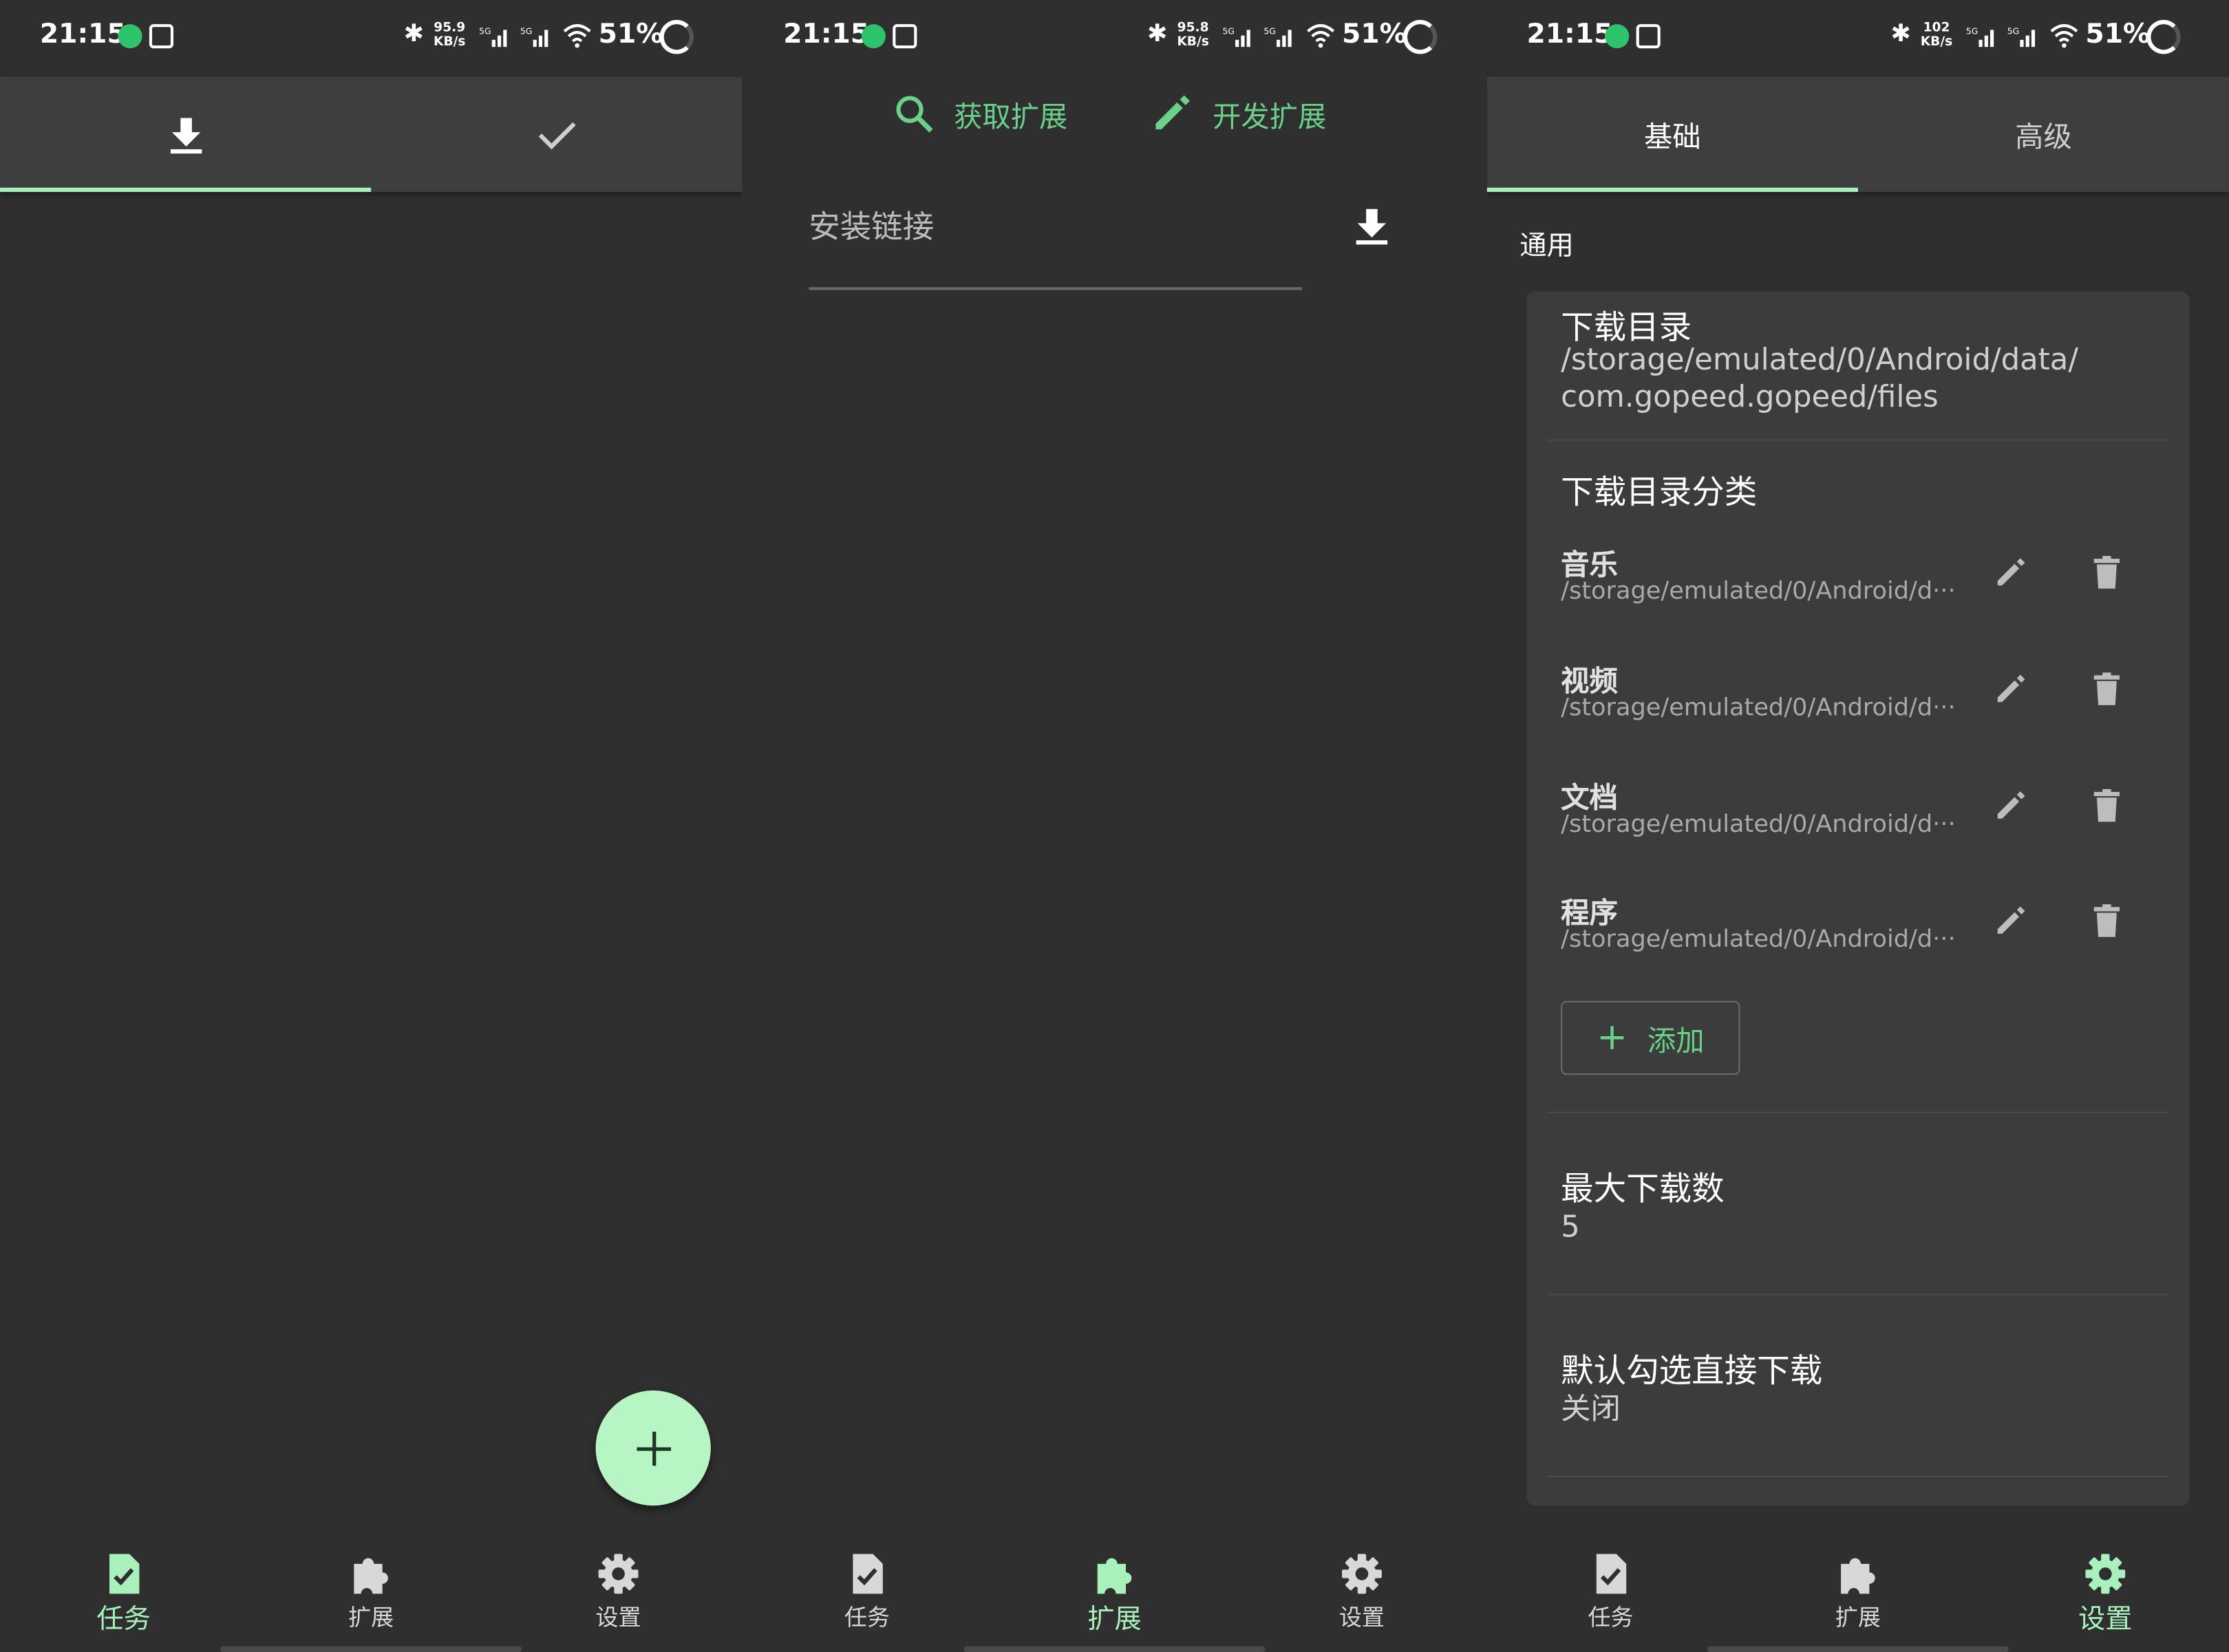 Image resolution: width=2229 pixels, height=1652 pixels. I want to click on tab-advanced-label: 高级, so click(2043, 136).